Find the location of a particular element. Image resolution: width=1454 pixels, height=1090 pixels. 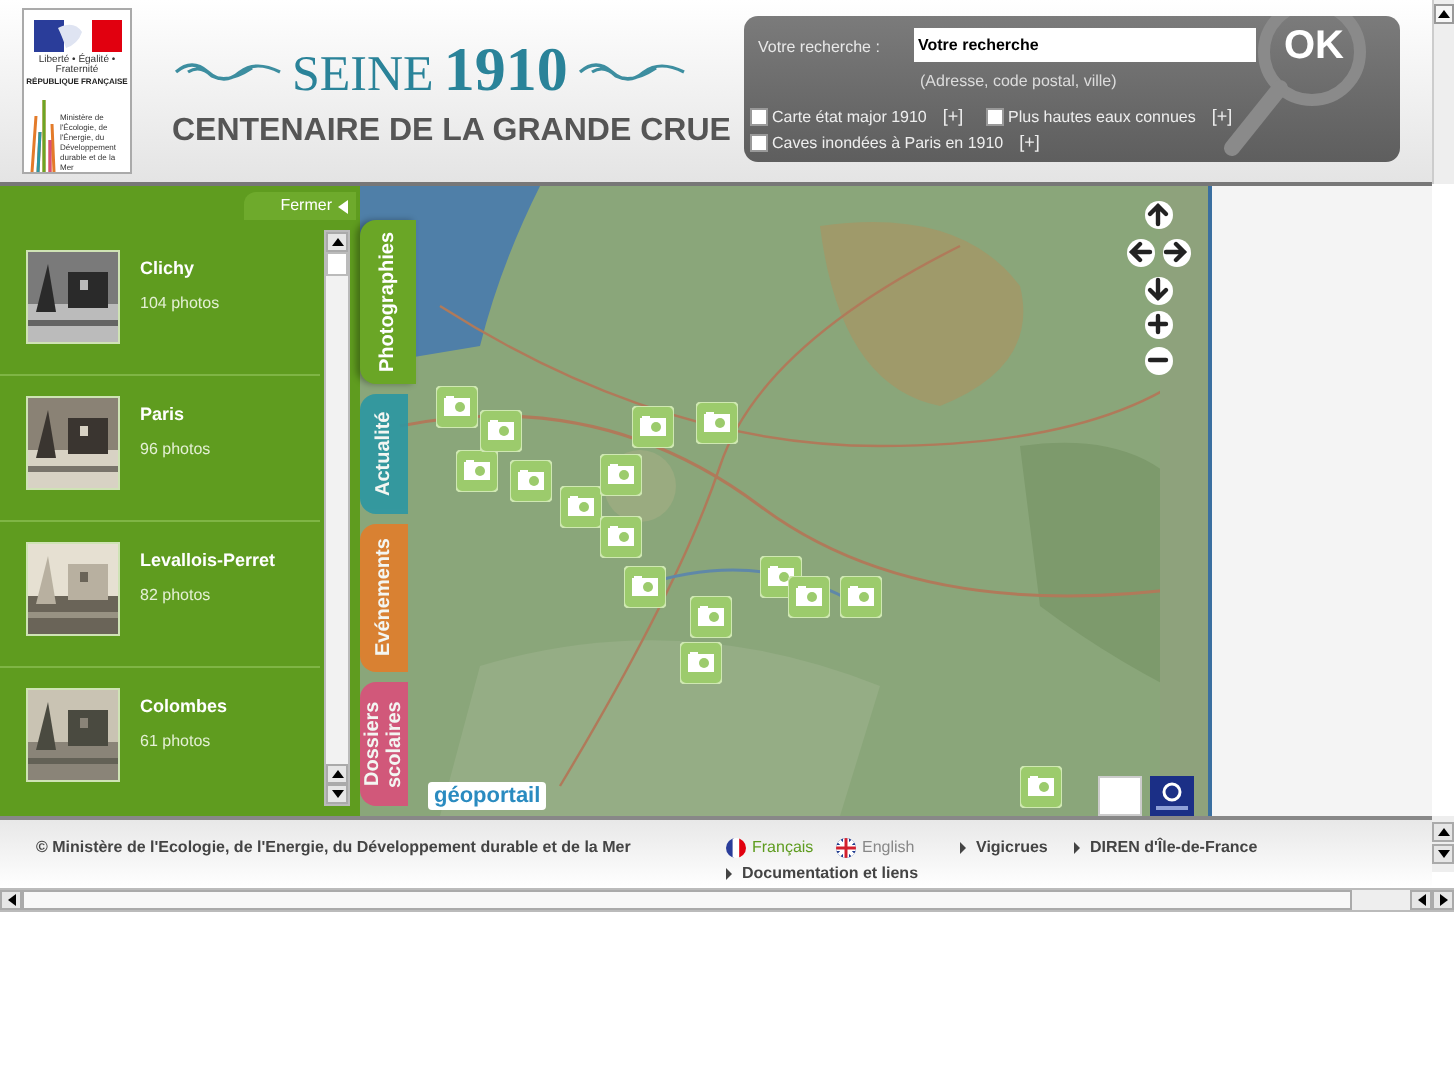

place-name: Colombes is located at coordinates (184, 707).